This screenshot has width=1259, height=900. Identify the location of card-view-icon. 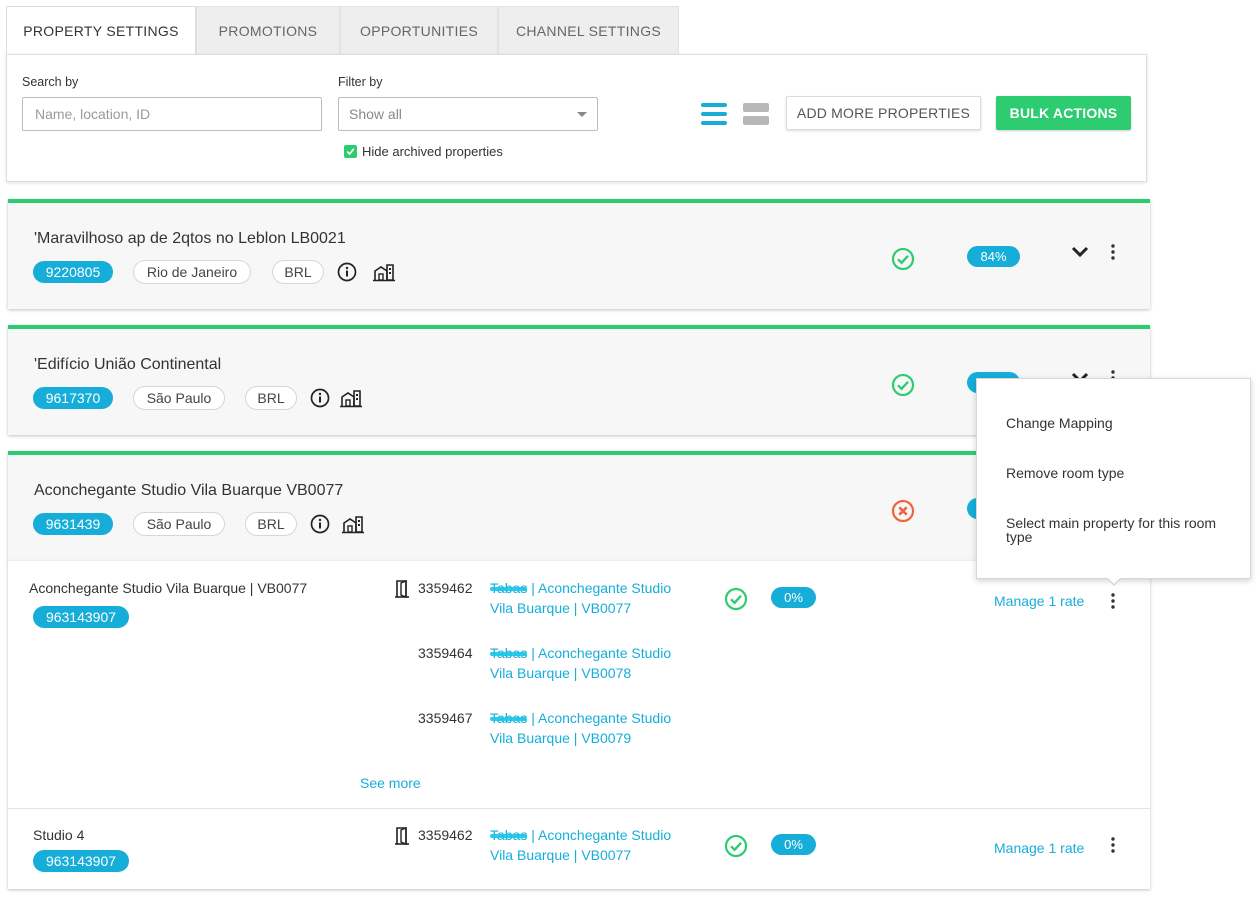
(756, 114).